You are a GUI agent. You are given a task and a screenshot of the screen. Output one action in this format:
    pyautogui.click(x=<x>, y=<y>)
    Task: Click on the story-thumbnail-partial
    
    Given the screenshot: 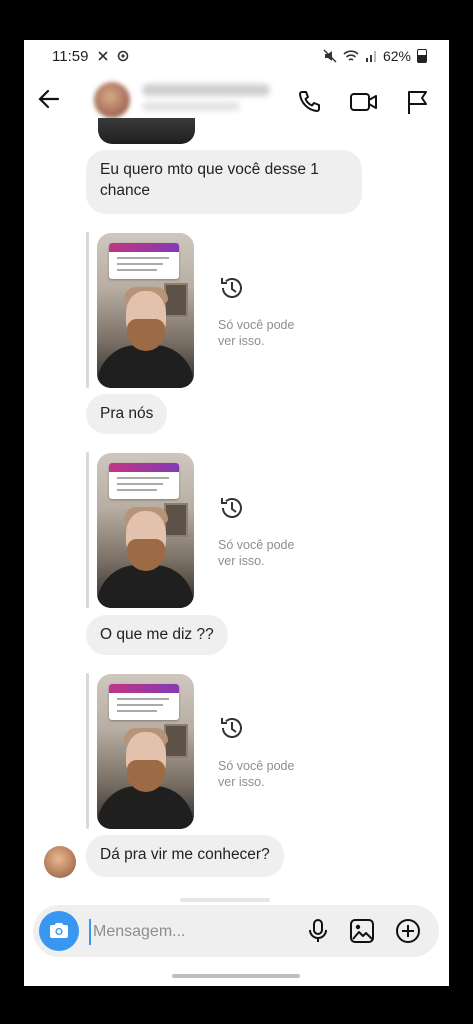 What is the action you would take?
    pyautogui.click(x=146, y=131)
    